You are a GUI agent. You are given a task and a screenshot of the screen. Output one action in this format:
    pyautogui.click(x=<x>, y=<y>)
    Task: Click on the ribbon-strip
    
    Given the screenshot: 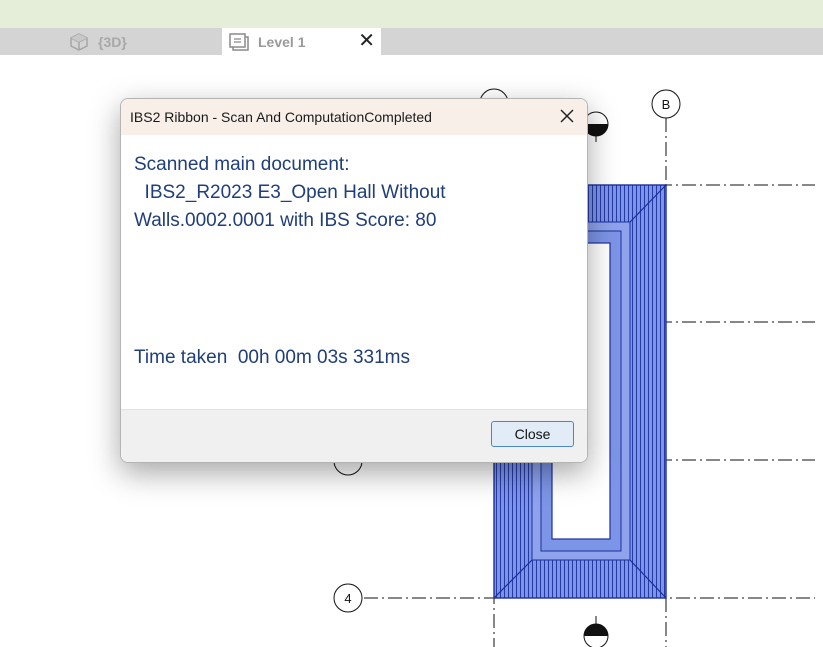 What is the action you would take?
    pyautogui.click(x=411, y=14)
    